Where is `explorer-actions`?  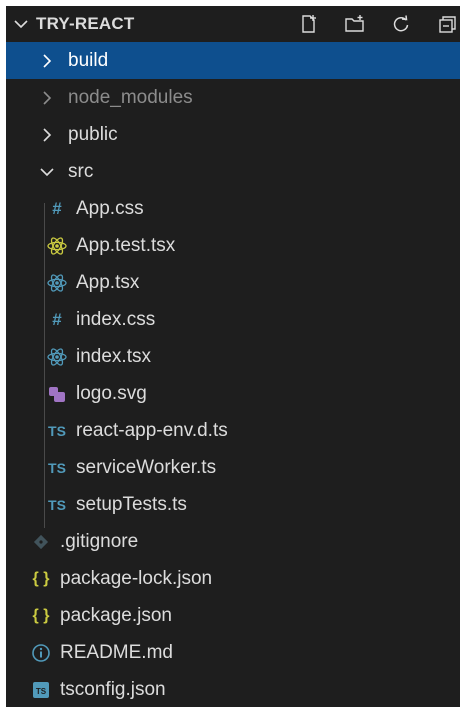 explorer-actions is located at coordinates (378, 24).